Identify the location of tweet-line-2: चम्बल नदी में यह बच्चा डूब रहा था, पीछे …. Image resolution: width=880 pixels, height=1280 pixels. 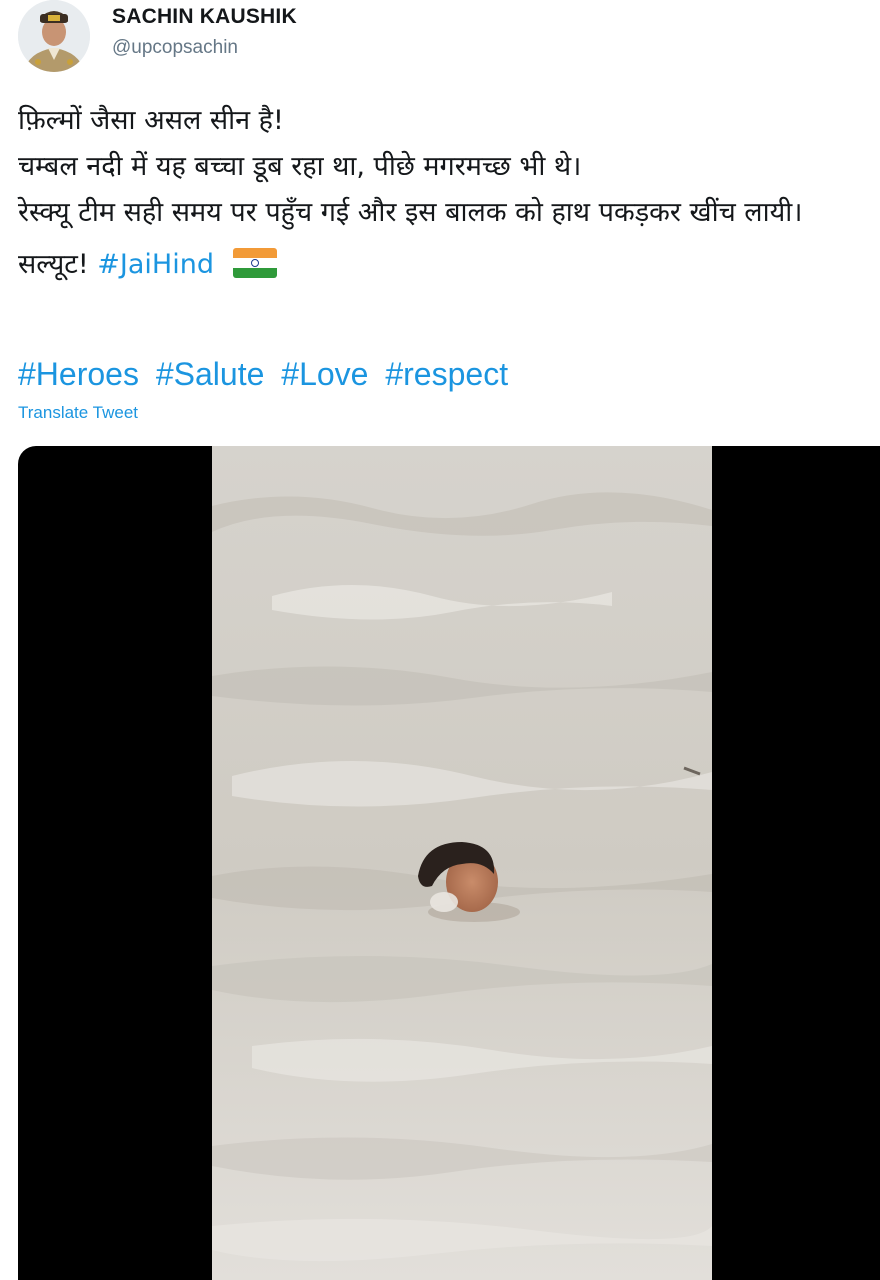
(300, 166).